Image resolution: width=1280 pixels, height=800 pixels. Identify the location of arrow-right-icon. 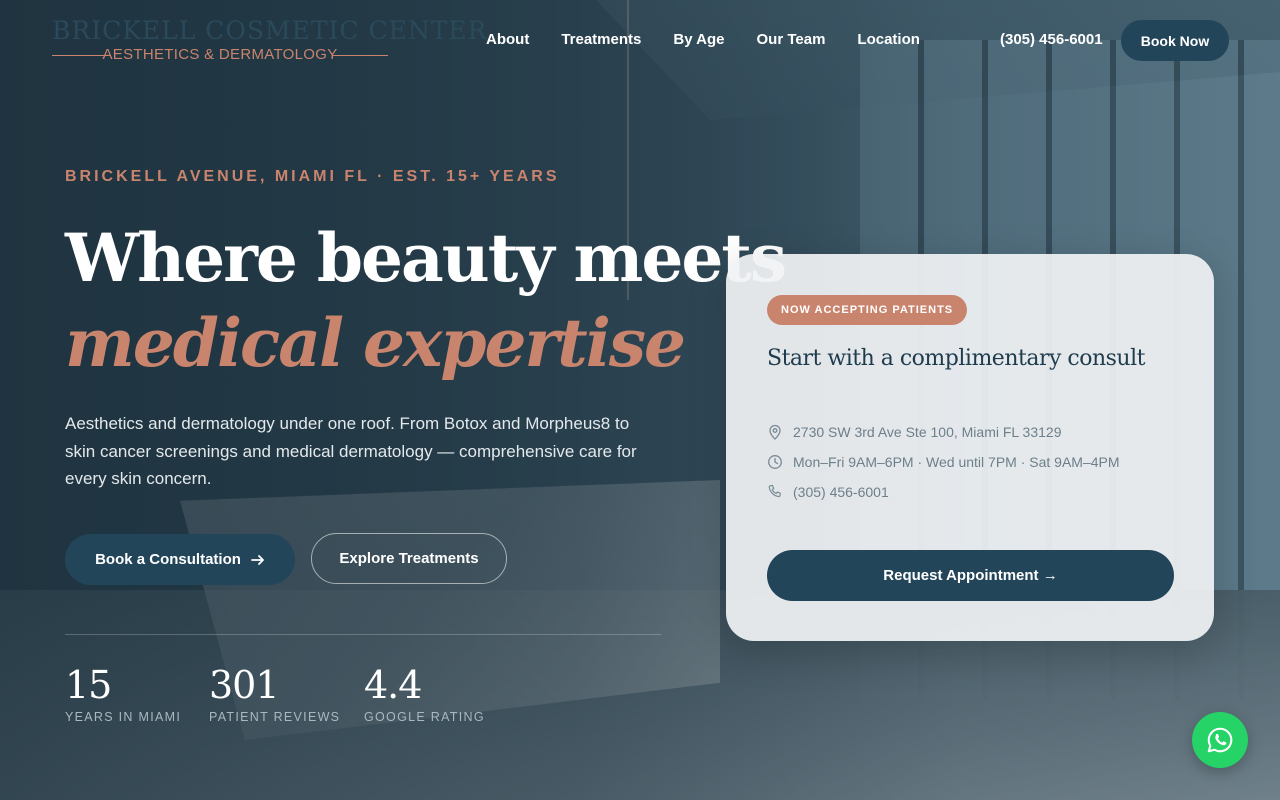
(257, 559).